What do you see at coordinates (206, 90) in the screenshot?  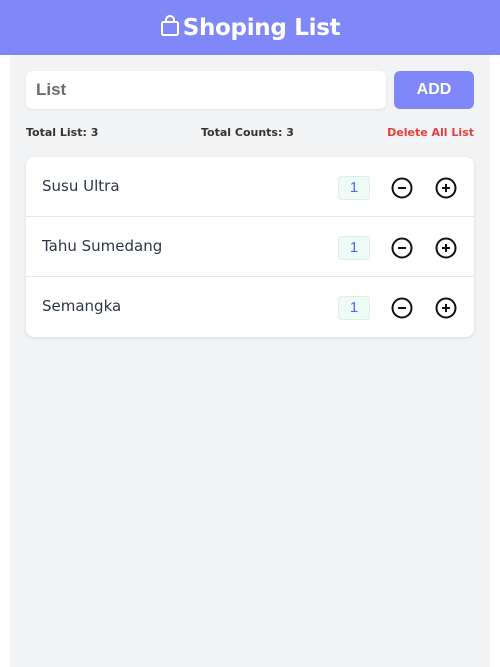 I see `item-input` at bounding box center [206, 90].